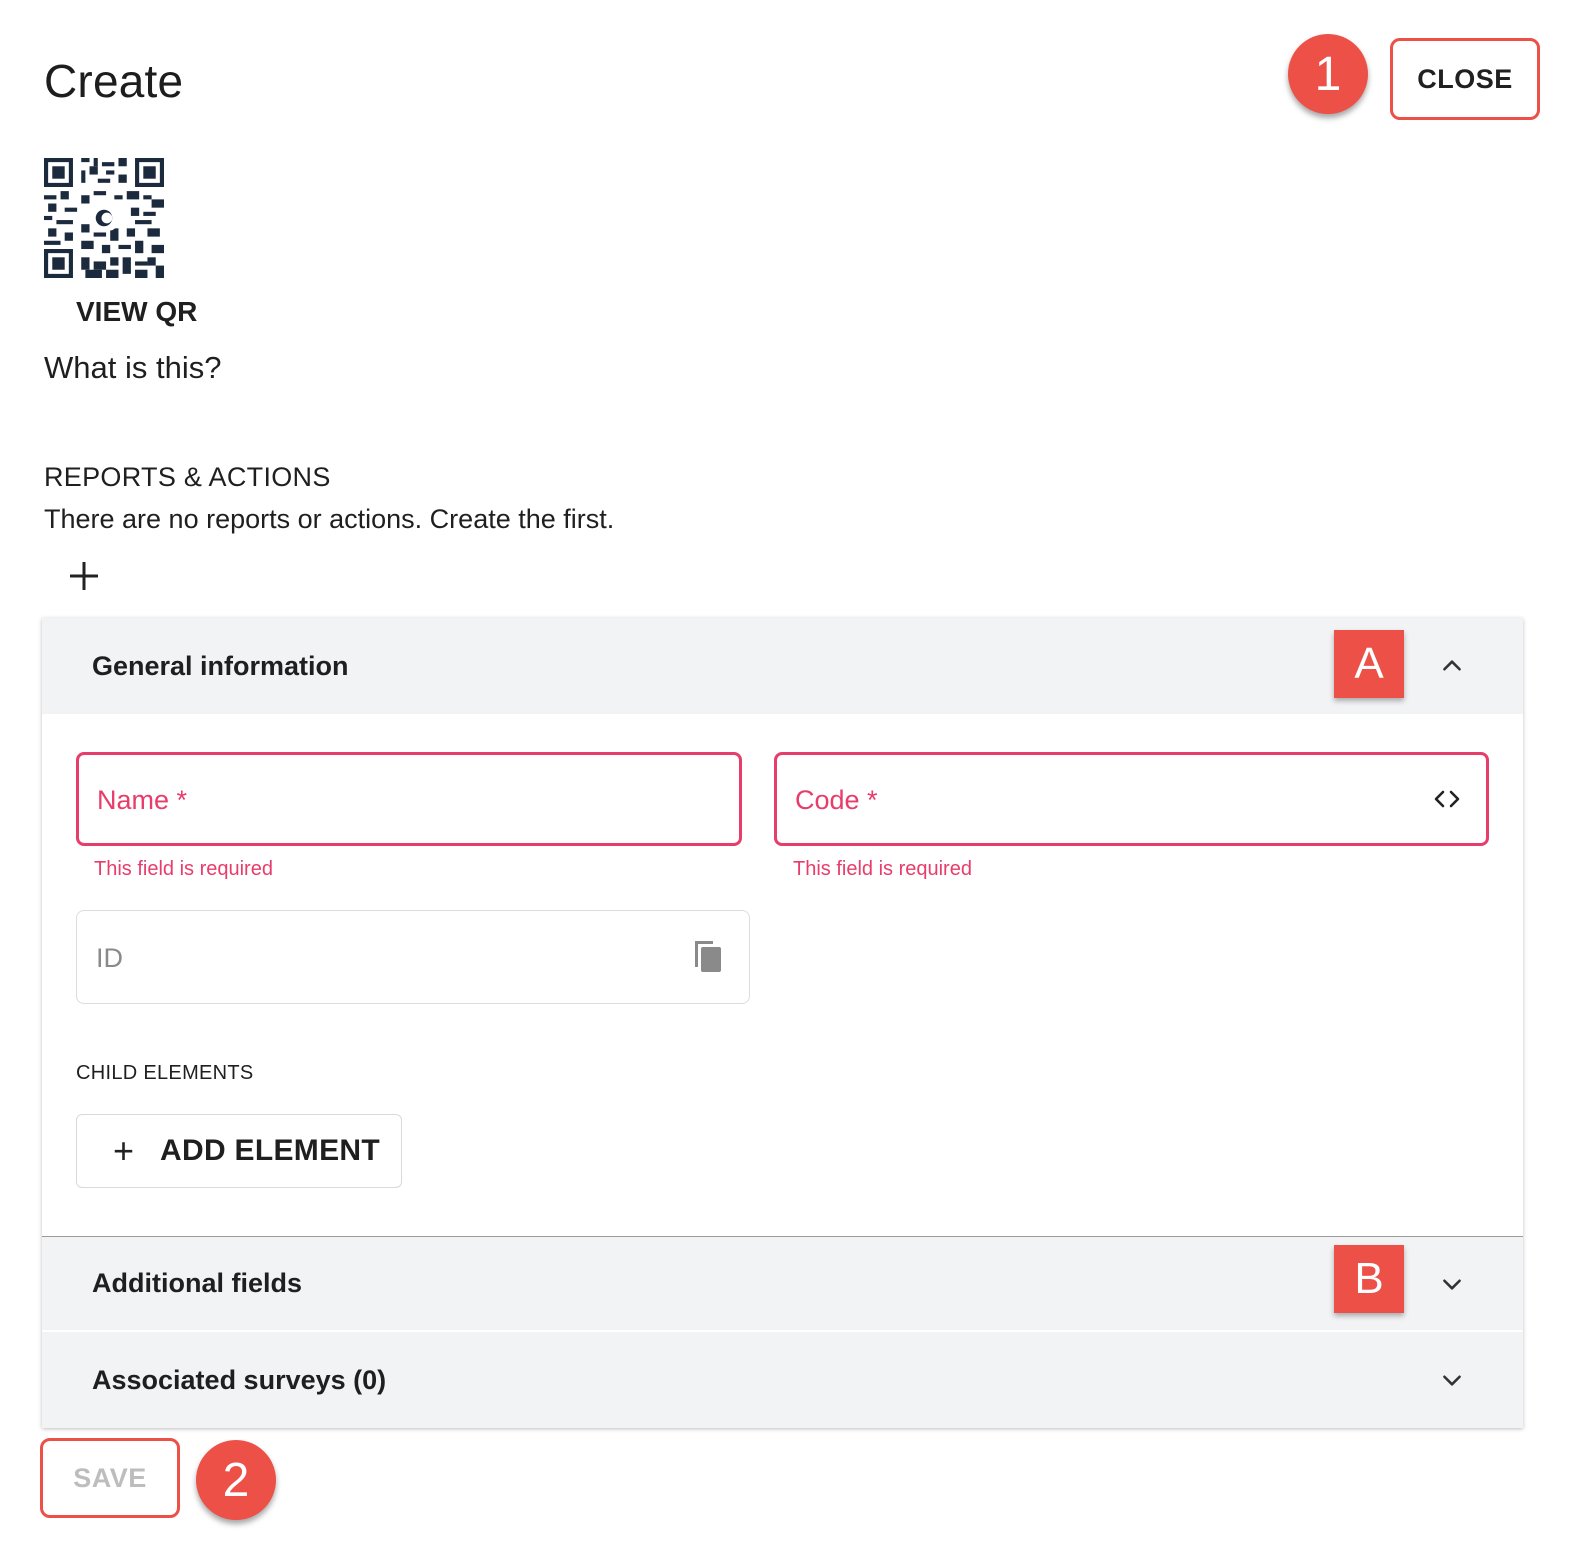 The height and width of the screenshot is (1545, 1584). What do you see at coordinates (109, 958) in the screenshot?
I see `id-field-label: ID` at bounding box center [109, 958].